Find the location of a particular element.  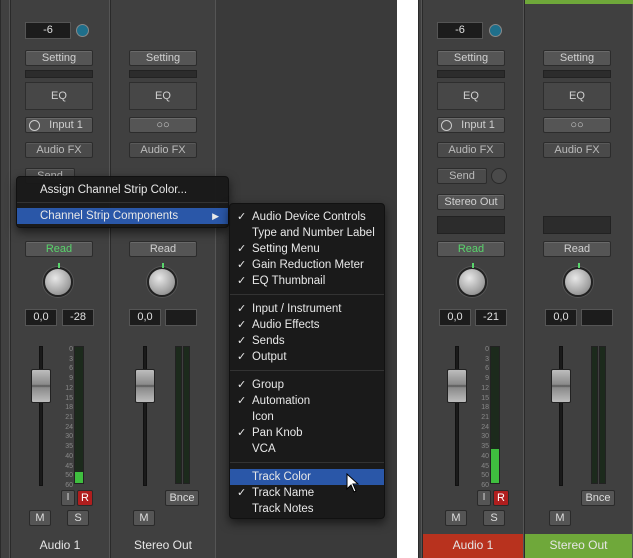

submenu-item-icon: Icon is located at coordinates (307, 417).